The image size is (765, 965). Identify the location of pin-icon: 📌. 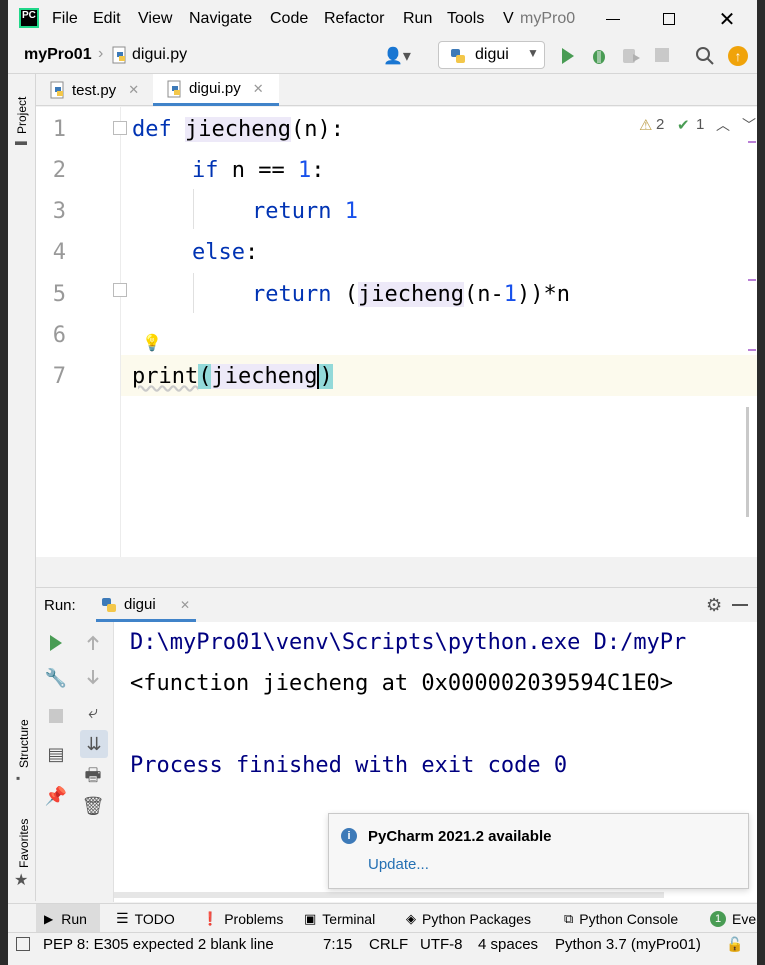
(56, 796).